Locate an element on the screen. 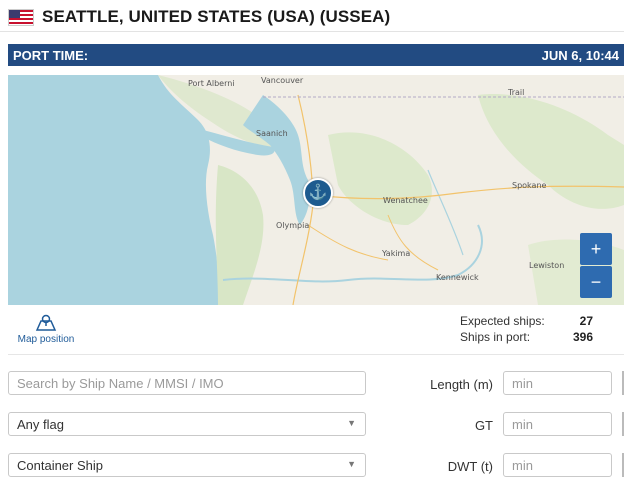 The width and height of the screenshot is (624, 484). ship-search-input is located at coordinates (187, 383).